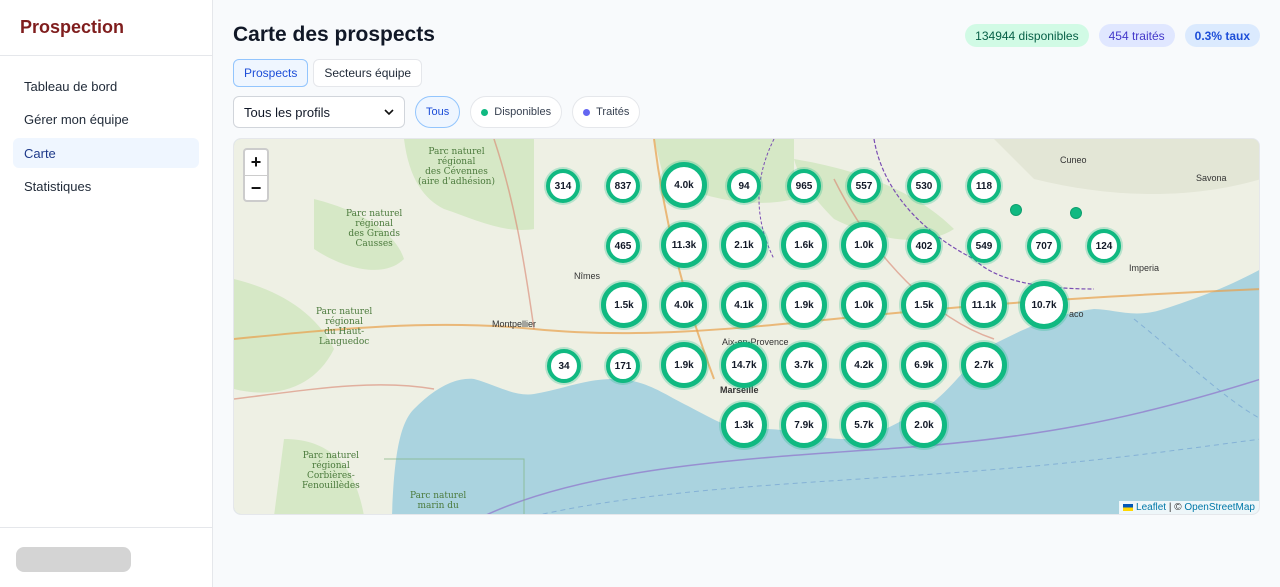 The height and width of the screenshot is (587, 1280). Describe the element at coordinates (106, 120) in the screenshot. I see `sidebar-item-team: Gérer mon équipe` at that location.